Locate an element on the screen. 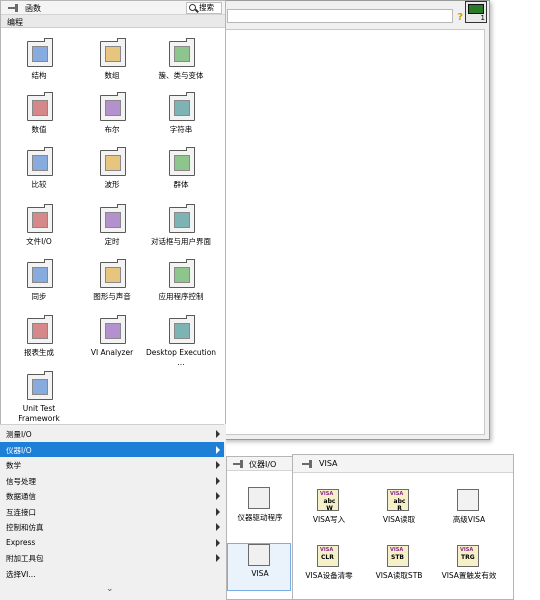 This screenshot has height=600, width=540. section-label: 编程 is located at coordinates (15, 22).